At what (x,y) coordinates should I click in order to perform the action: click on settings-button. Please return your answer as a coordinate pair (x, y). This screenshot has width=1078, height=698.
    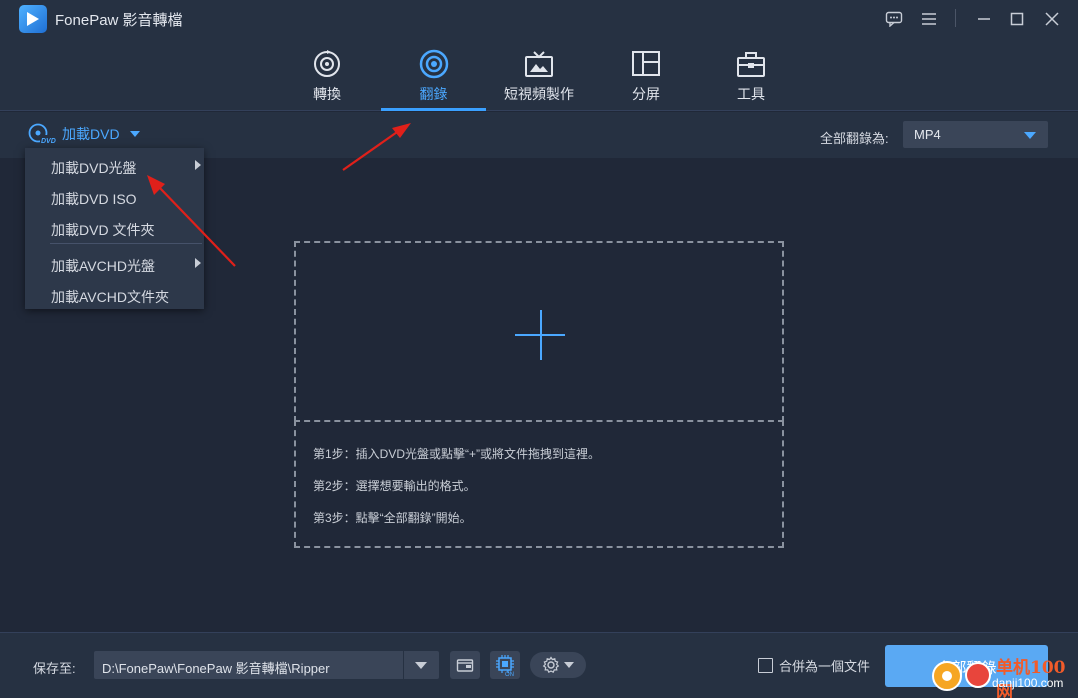
    Looking at the image, I should click on (558, 665).